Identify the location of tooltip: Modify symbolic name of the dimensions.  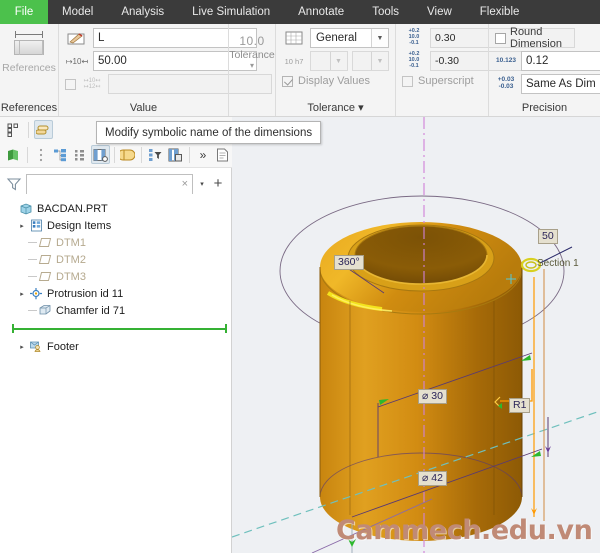
(209, 132).